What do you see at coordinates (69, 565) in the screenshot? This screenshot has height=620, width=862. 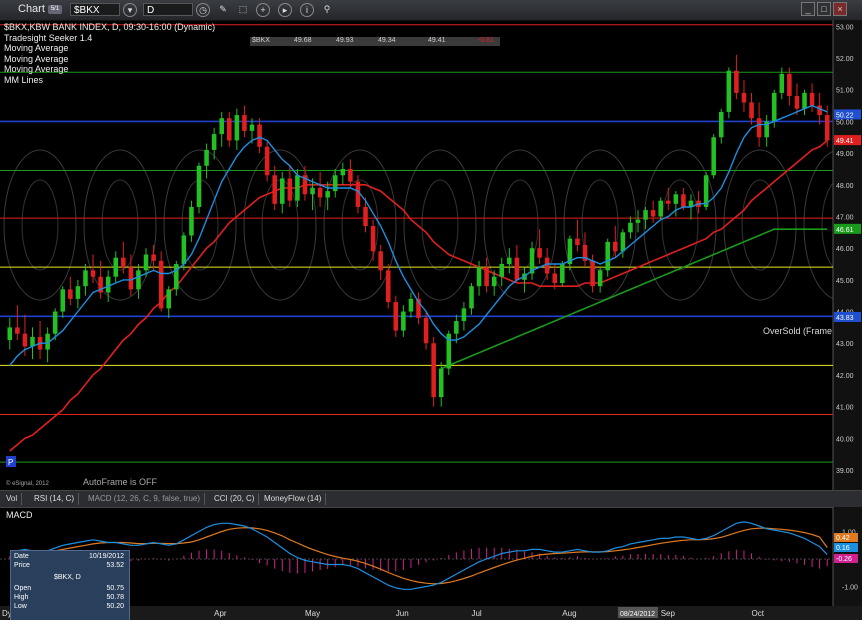 I see `data-row-price: Price 53.52` at bounding box center [69, 565].